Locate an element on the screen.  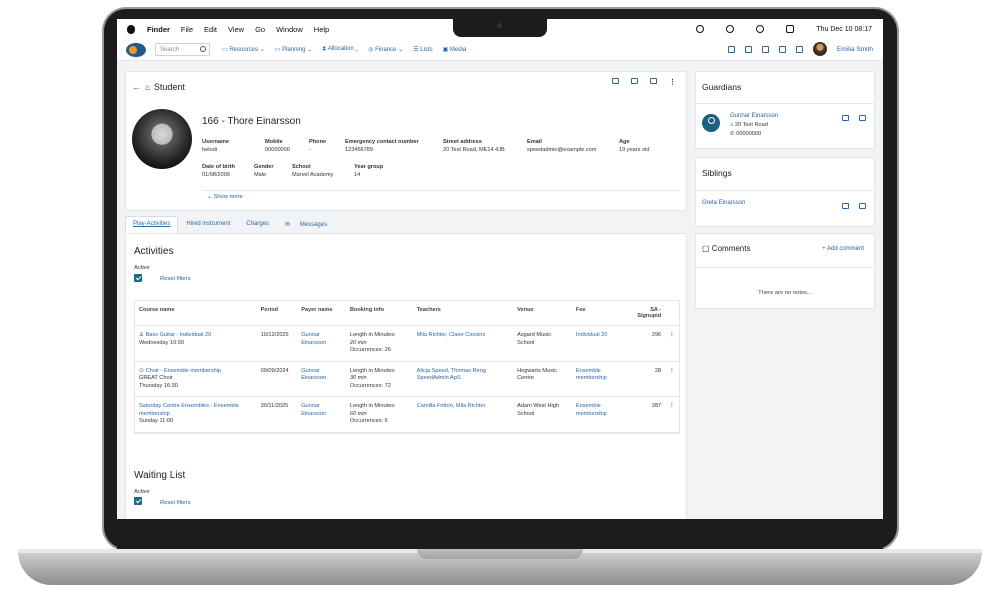
sibling-contact-icon is located at coordinates (845, 206).